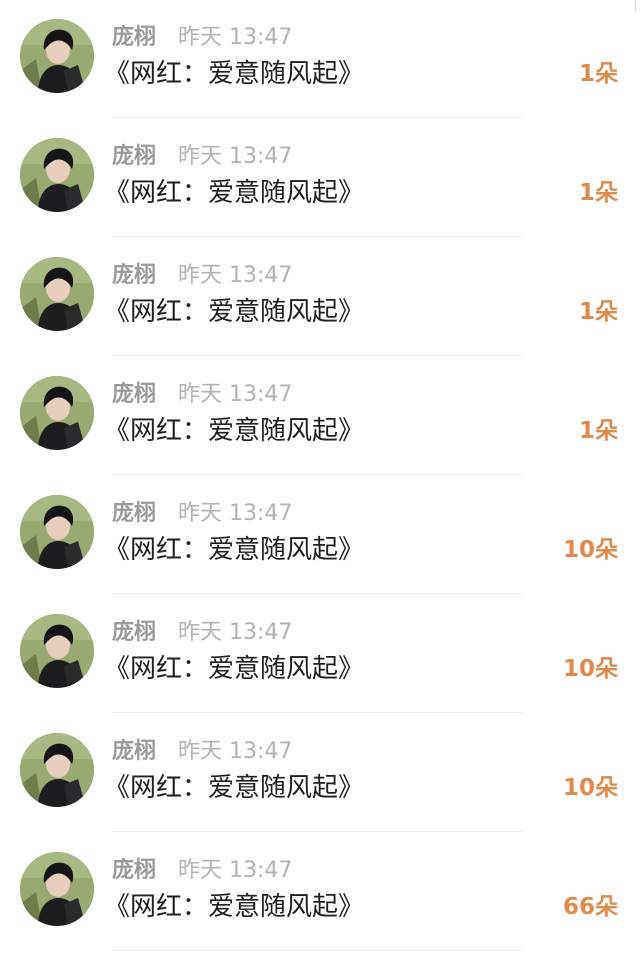  I want to click on gift-amount: 66朵, so click(590, 907).